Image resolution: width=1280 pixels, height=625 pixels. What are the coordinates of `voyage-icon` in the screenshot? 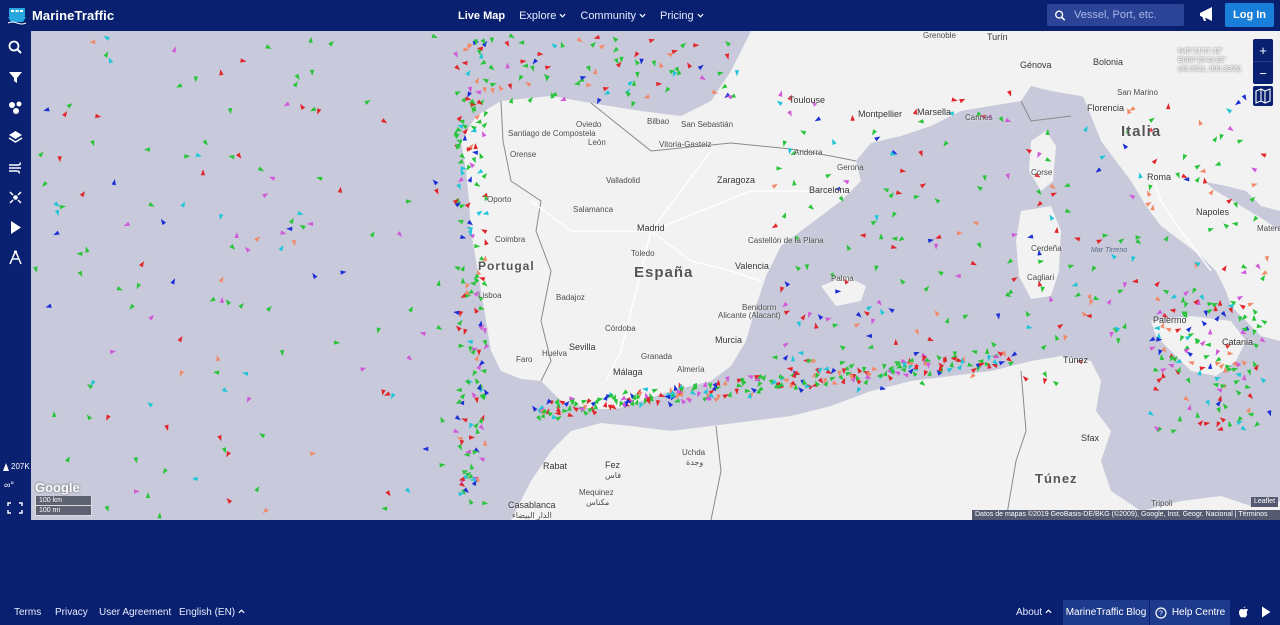 It's located at (15, 197).